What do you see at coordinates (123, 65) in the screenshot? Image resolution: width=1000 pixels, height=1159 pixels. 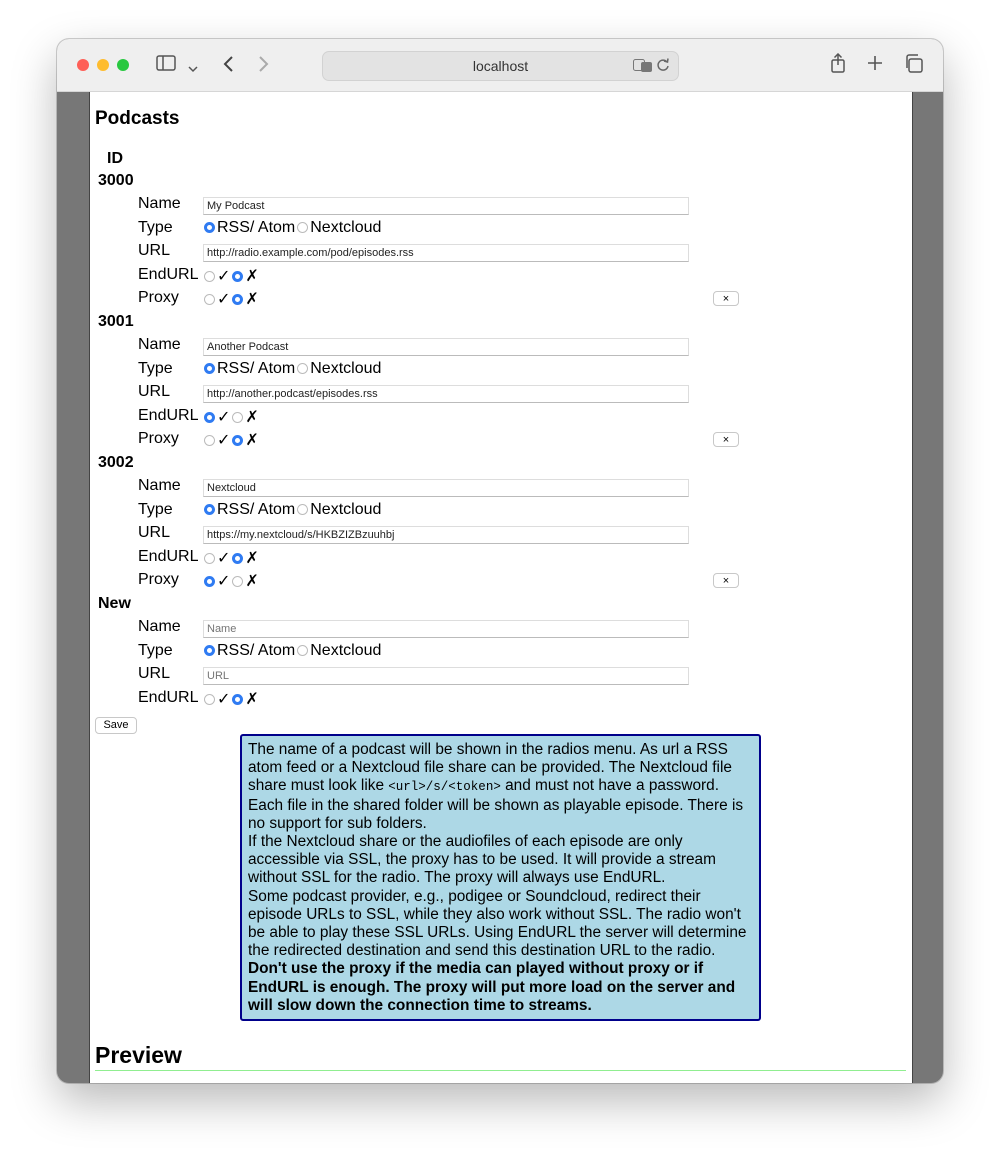 I see `zoom-window-button` at bounding box center [123, 65].